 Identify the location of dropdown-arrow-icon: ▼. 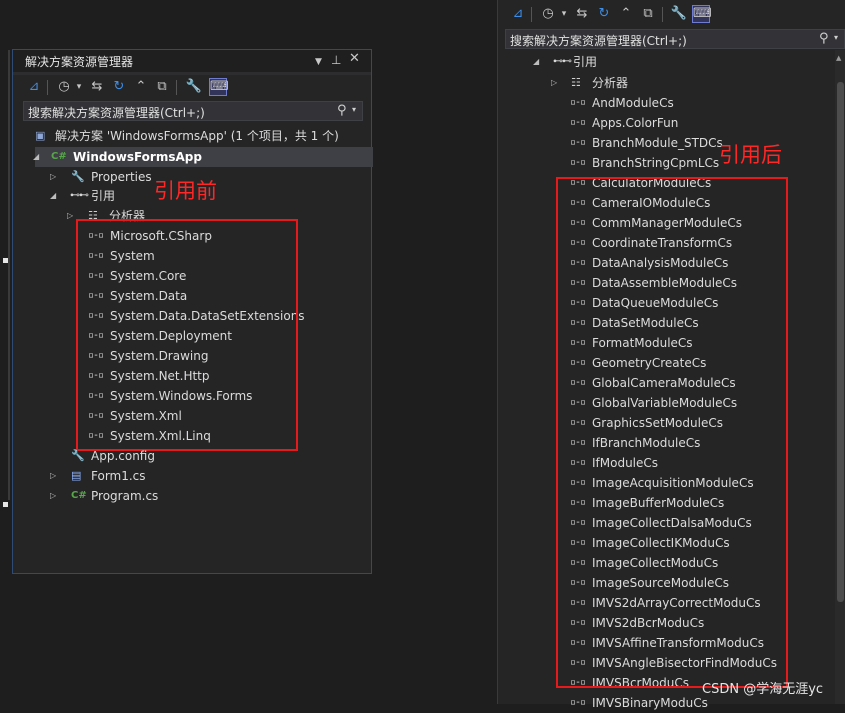
(318, 62).